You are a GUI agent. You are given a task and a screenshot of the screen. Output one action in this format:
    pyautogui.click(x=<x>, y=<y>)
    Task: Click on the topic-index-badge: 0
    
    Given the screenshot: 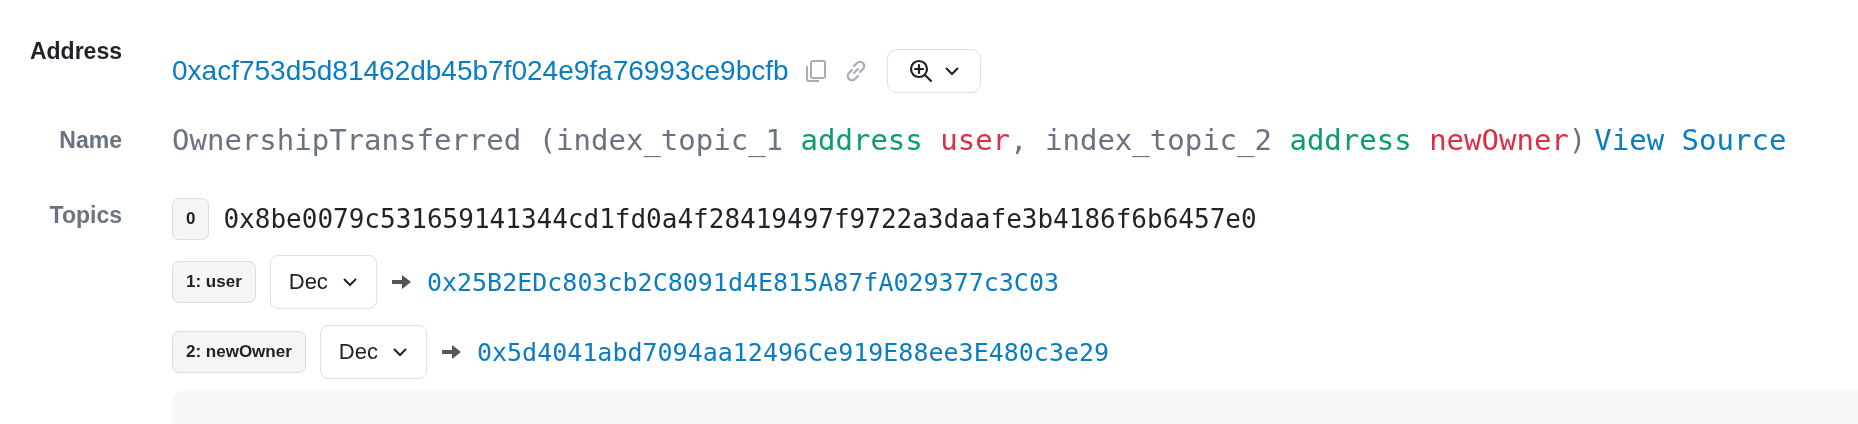 What is the action you would take?
    pyautogui.click(x=191, y=219)
    